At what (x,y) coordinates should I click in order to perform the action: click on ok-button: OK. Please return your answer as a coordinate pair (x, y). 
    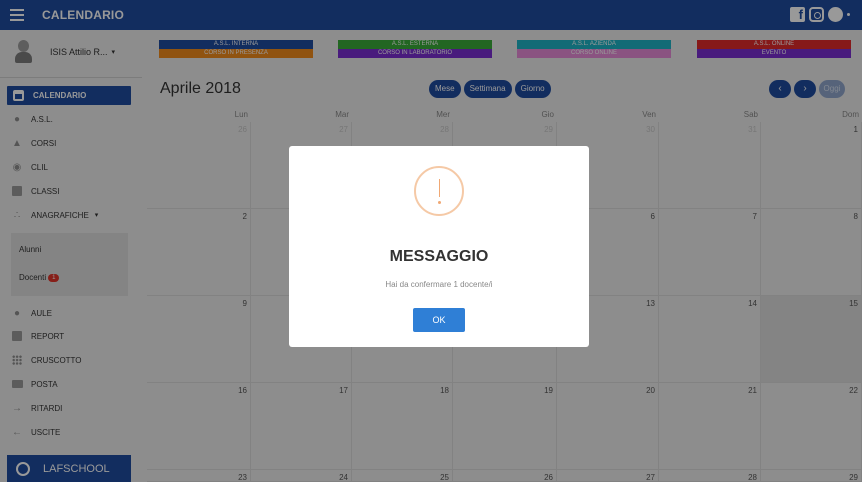
    Looking at the image, I should click on (439, 320).